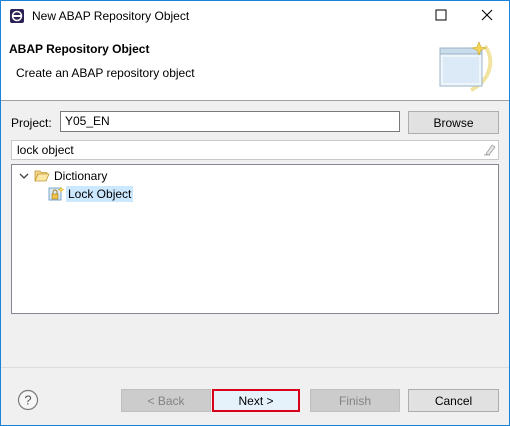 Image resolution: width=510 pixels, height=426 pixels. I want to click on project-input: Y05_EN, so click(230, 121).